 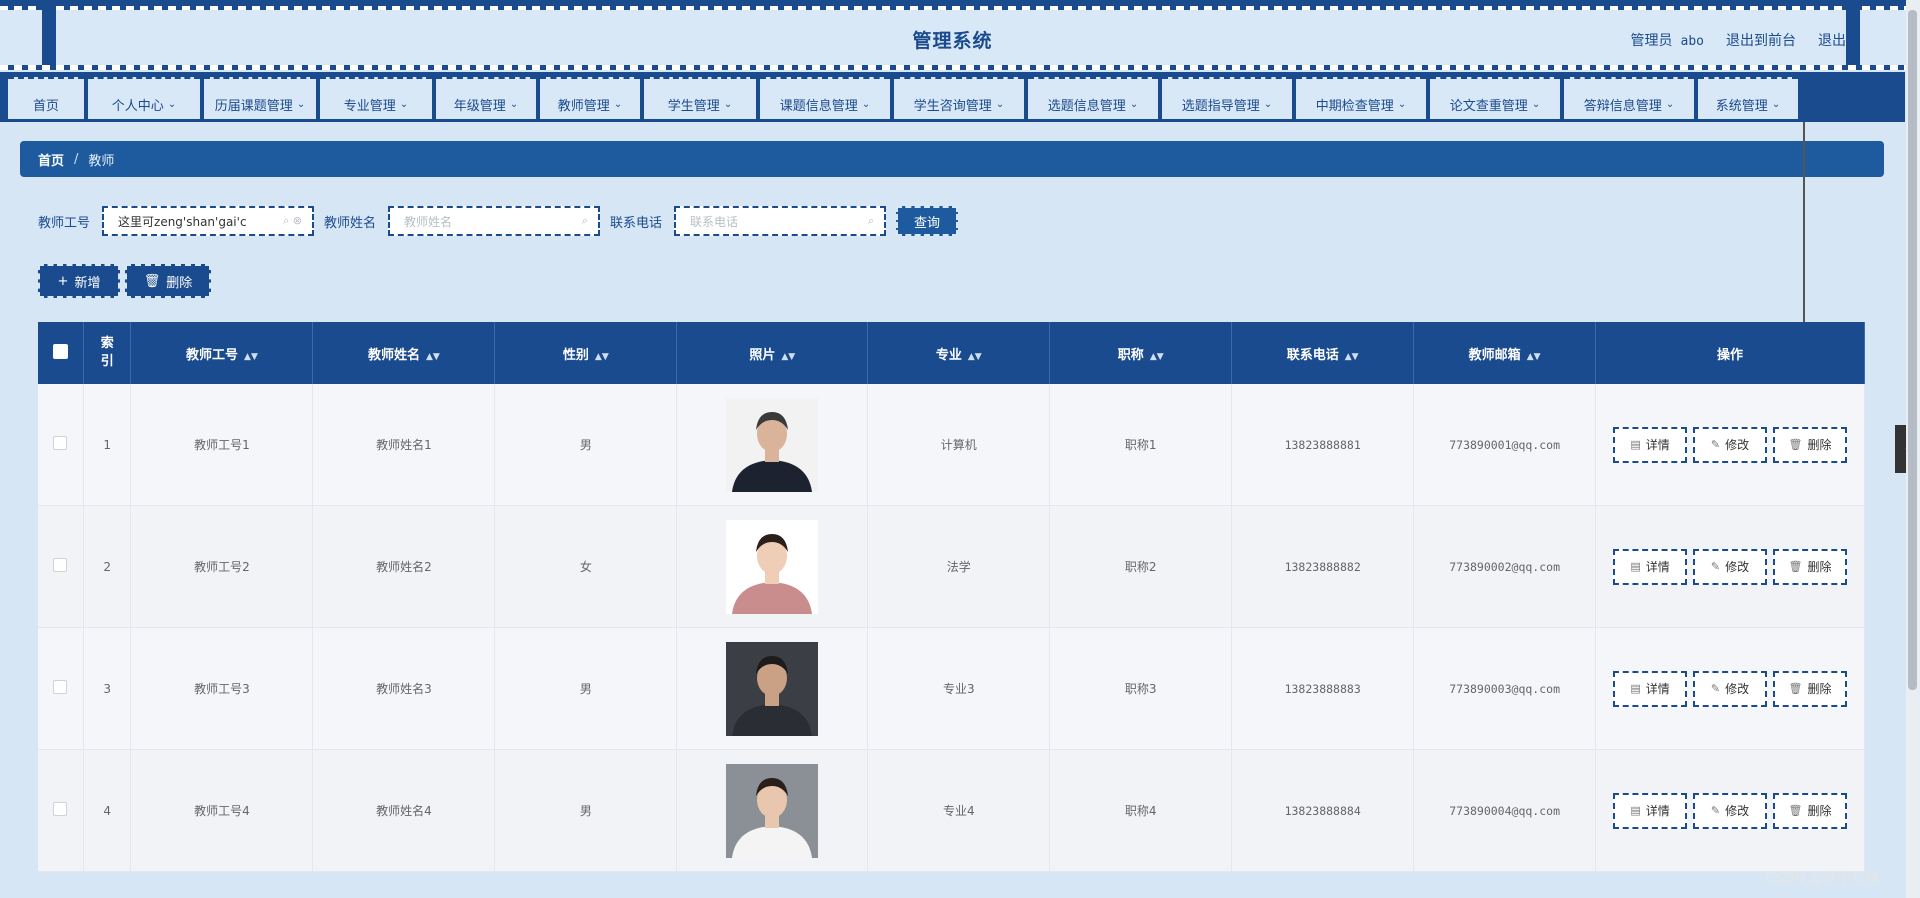 What do you see at coordinates (1795, 810) in the screenshot?
I see `trash-icon: 🗑` at bounding box center [1795, 810].